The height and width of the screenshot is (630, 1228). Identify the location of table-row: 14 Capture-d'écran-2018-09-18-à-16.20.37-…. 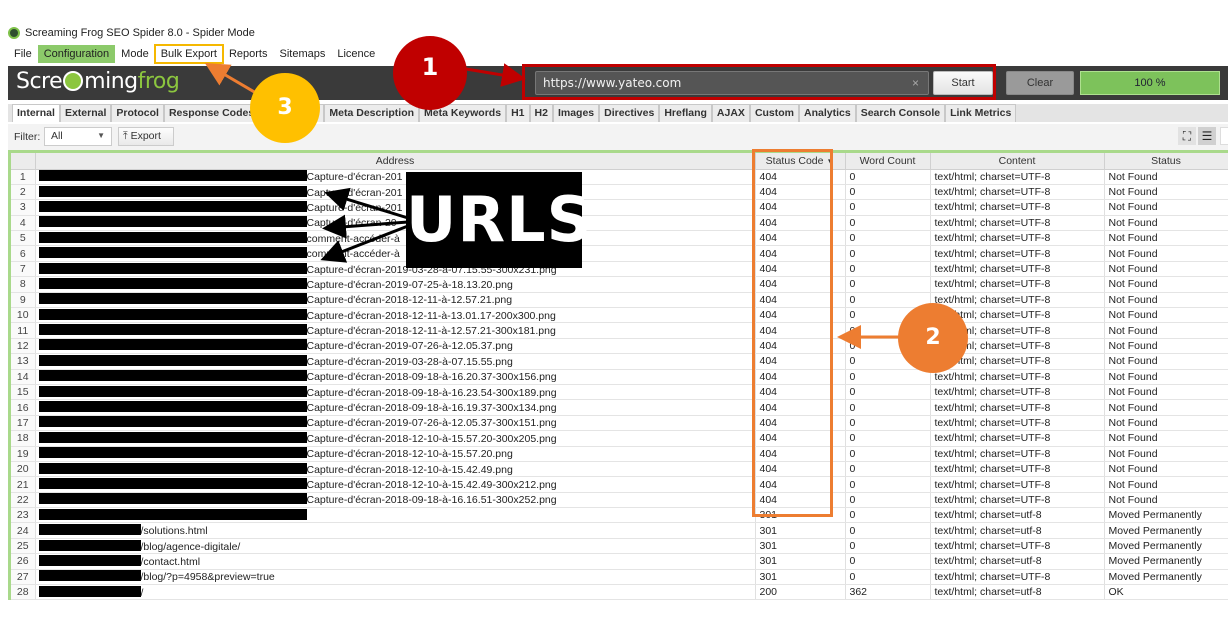
(619, 377).